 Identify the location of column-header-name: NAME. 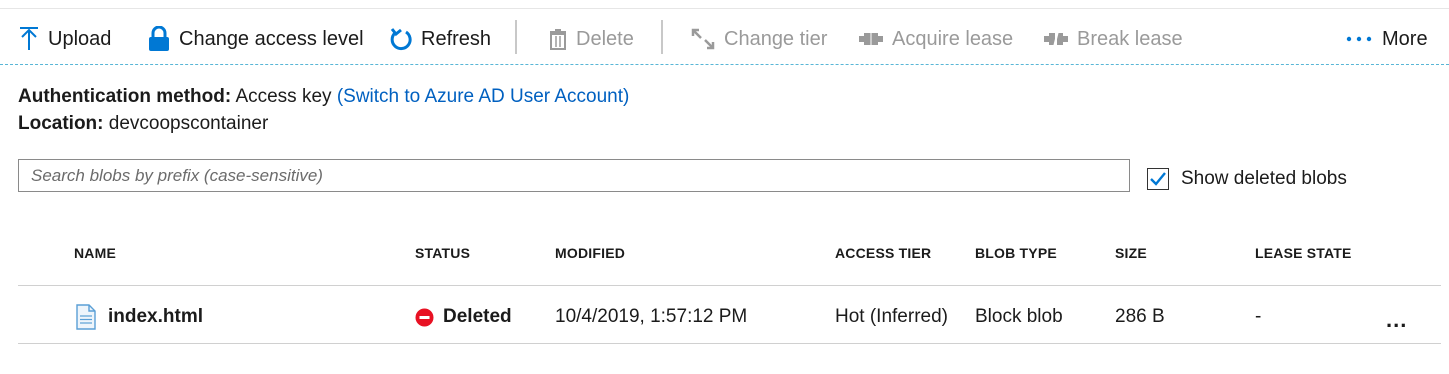
(95, 253).